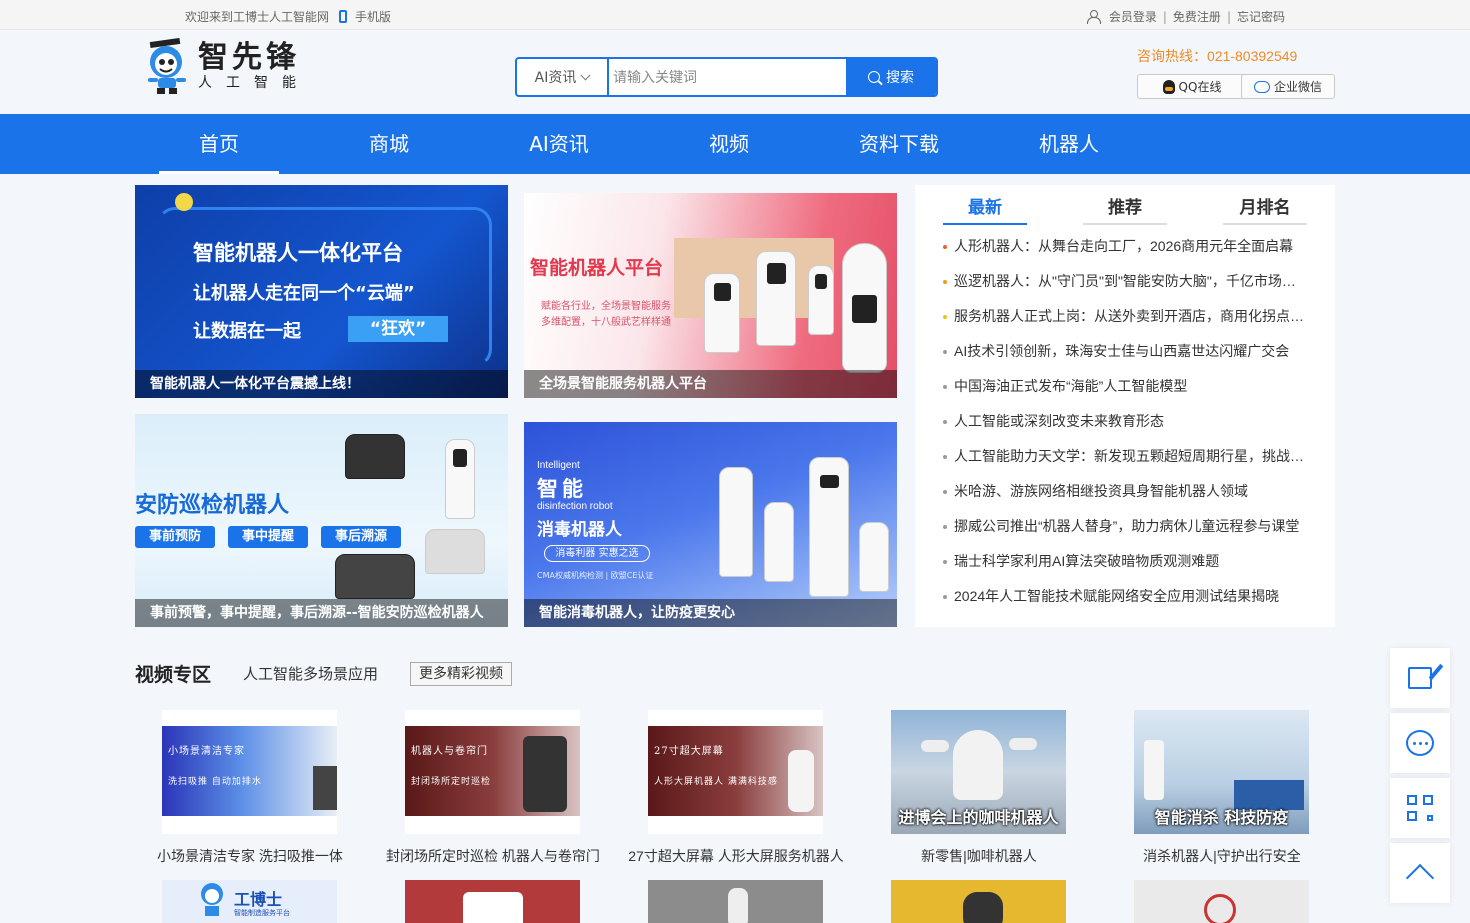 The height and width of the screenshot is (923, 1470). Describe the element at coordinates (1420, 808) in the screenshot. I see `qr-code-button` at that location.